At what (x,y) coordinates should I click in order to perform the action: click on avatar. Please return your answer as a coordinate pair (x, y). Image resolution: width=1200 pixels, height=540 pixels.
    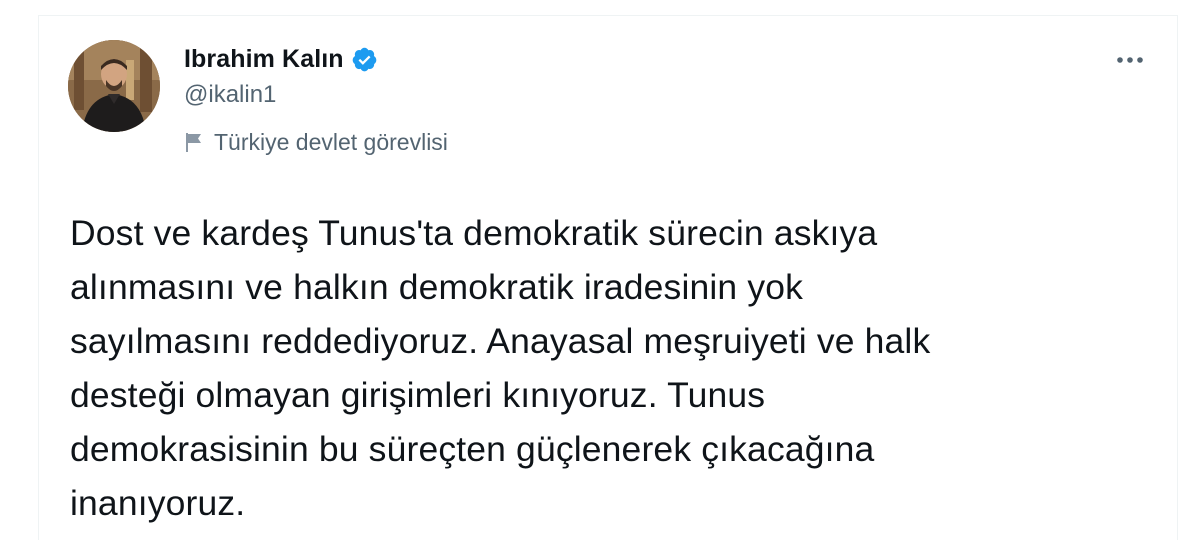
    Looking at the image, I should click on (114, 86).